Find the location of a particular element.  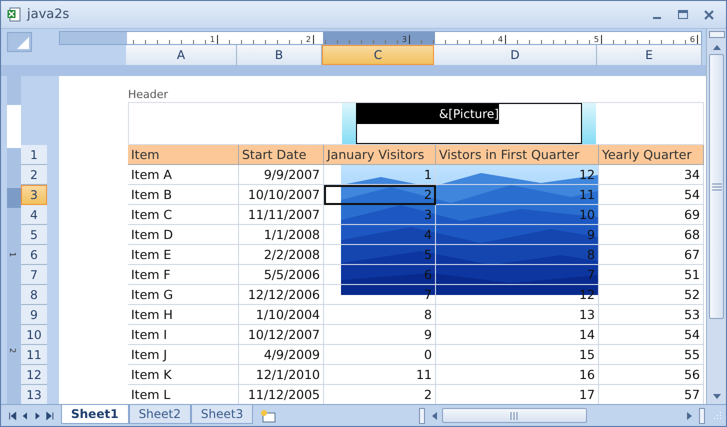

column-header: E is located at coordinates (649, 55).